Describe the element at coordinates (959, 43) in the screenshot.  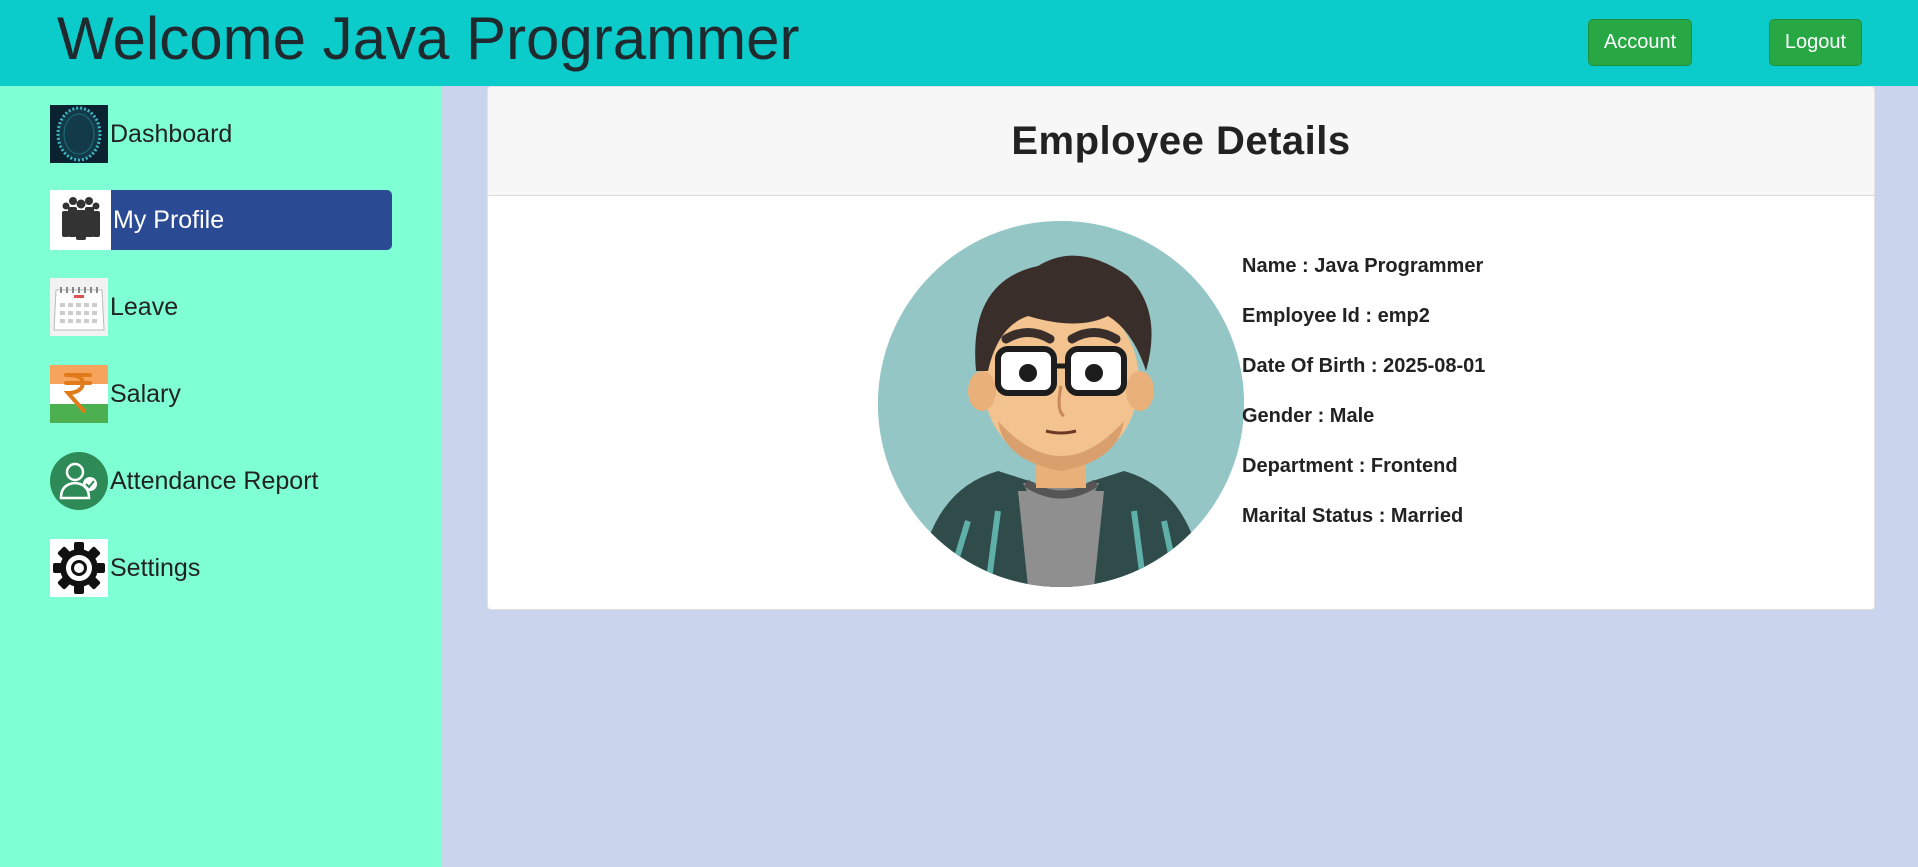
I see `top-header: Welcome Java Programmer Account Logout` at that location.